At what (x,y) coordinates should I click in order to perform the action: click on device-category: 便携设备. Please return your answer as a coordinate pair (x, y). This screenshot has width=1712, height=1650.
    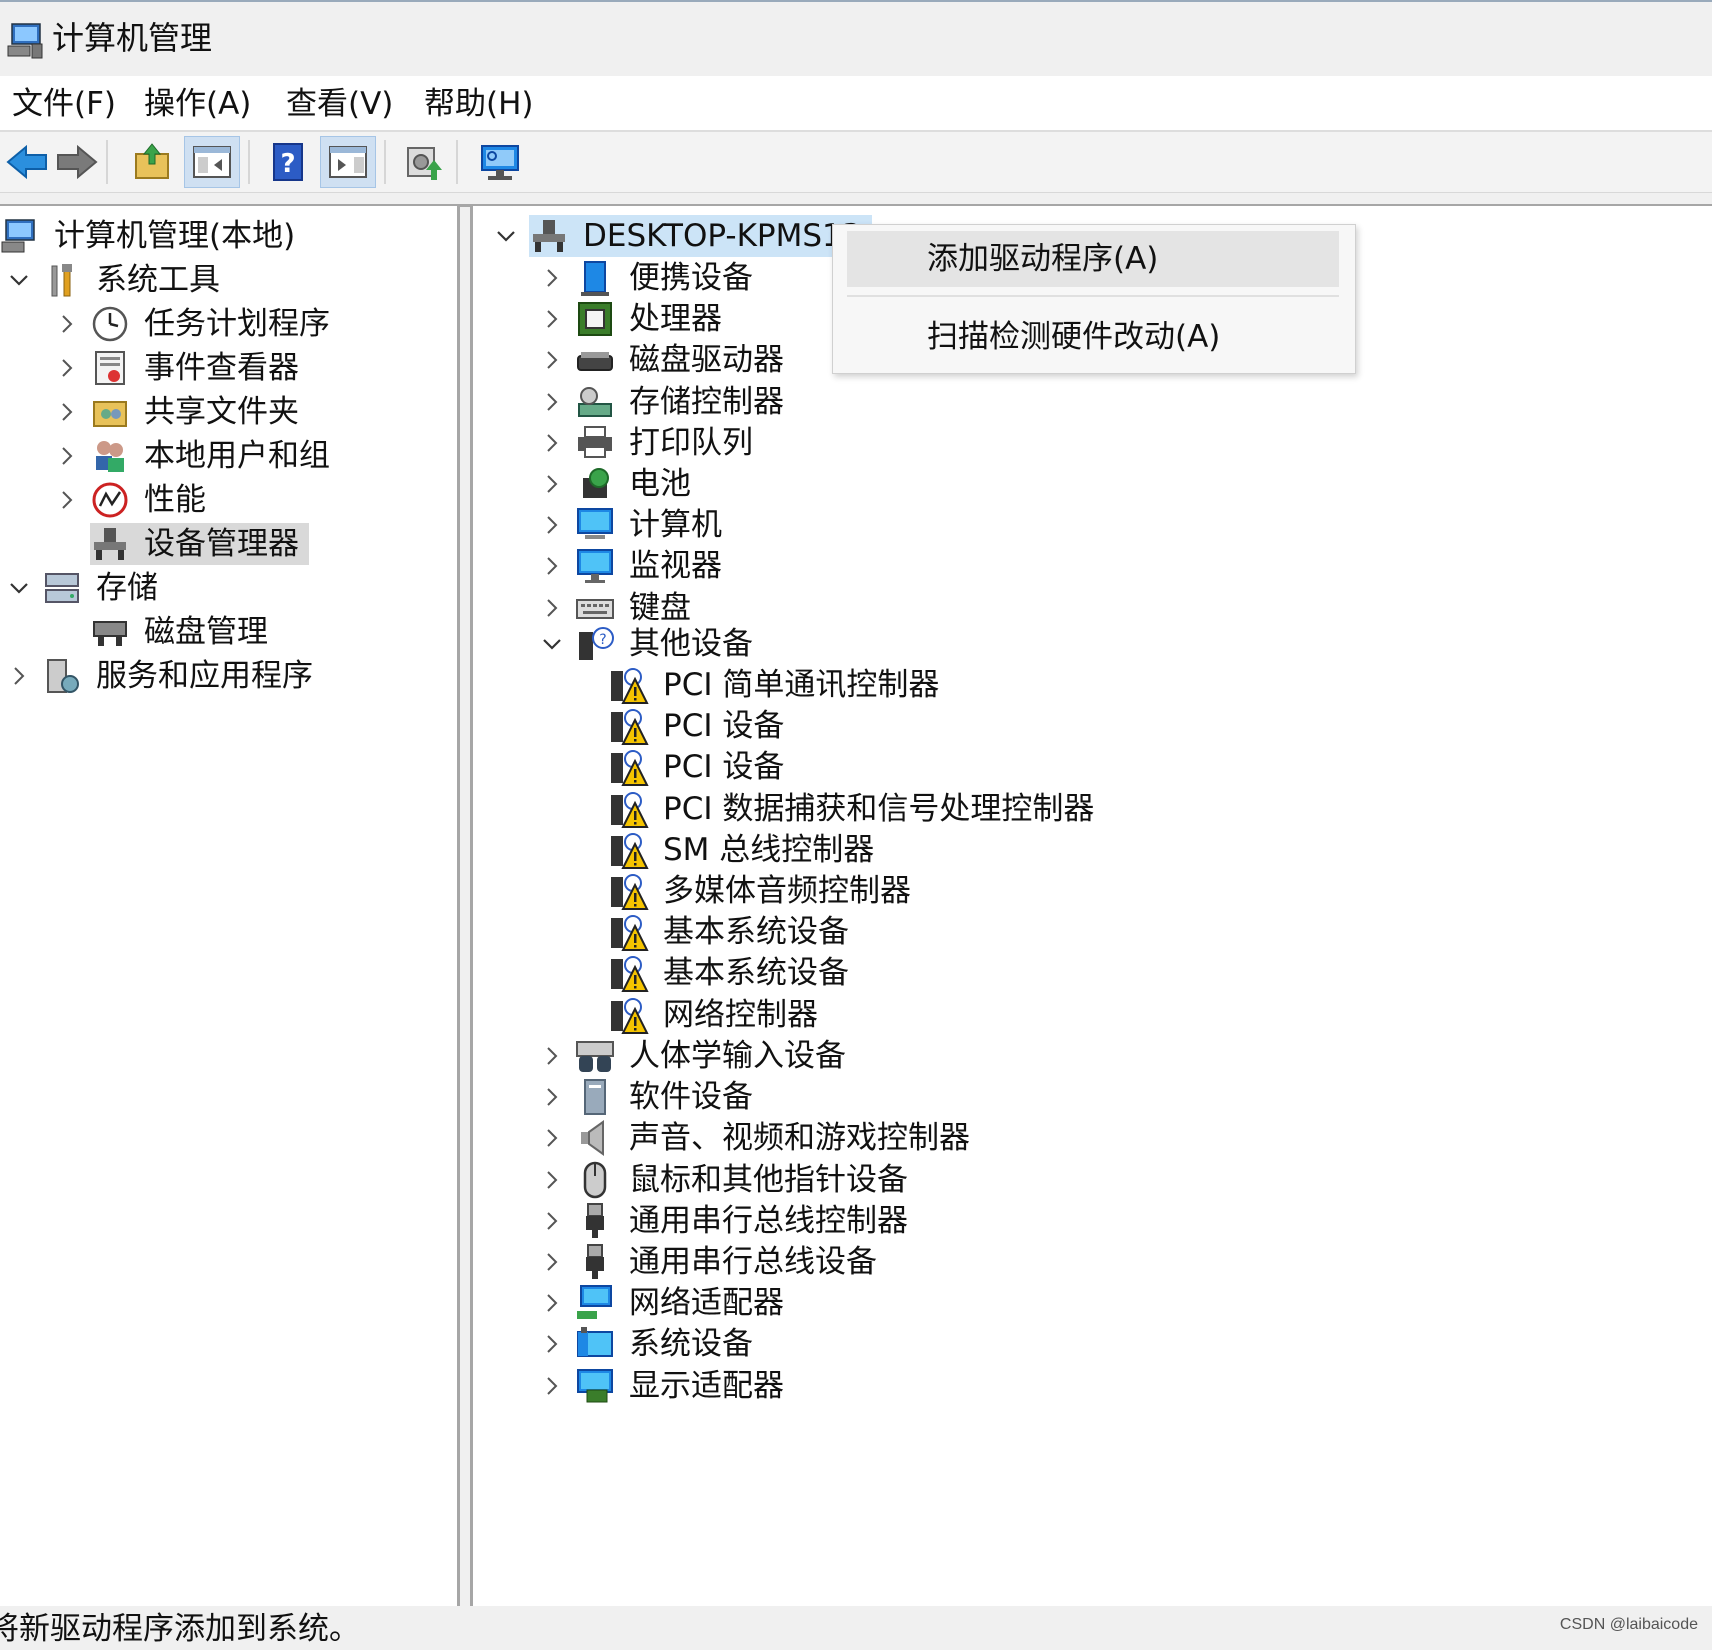
    Looking at the image, I should click on (648, 278).